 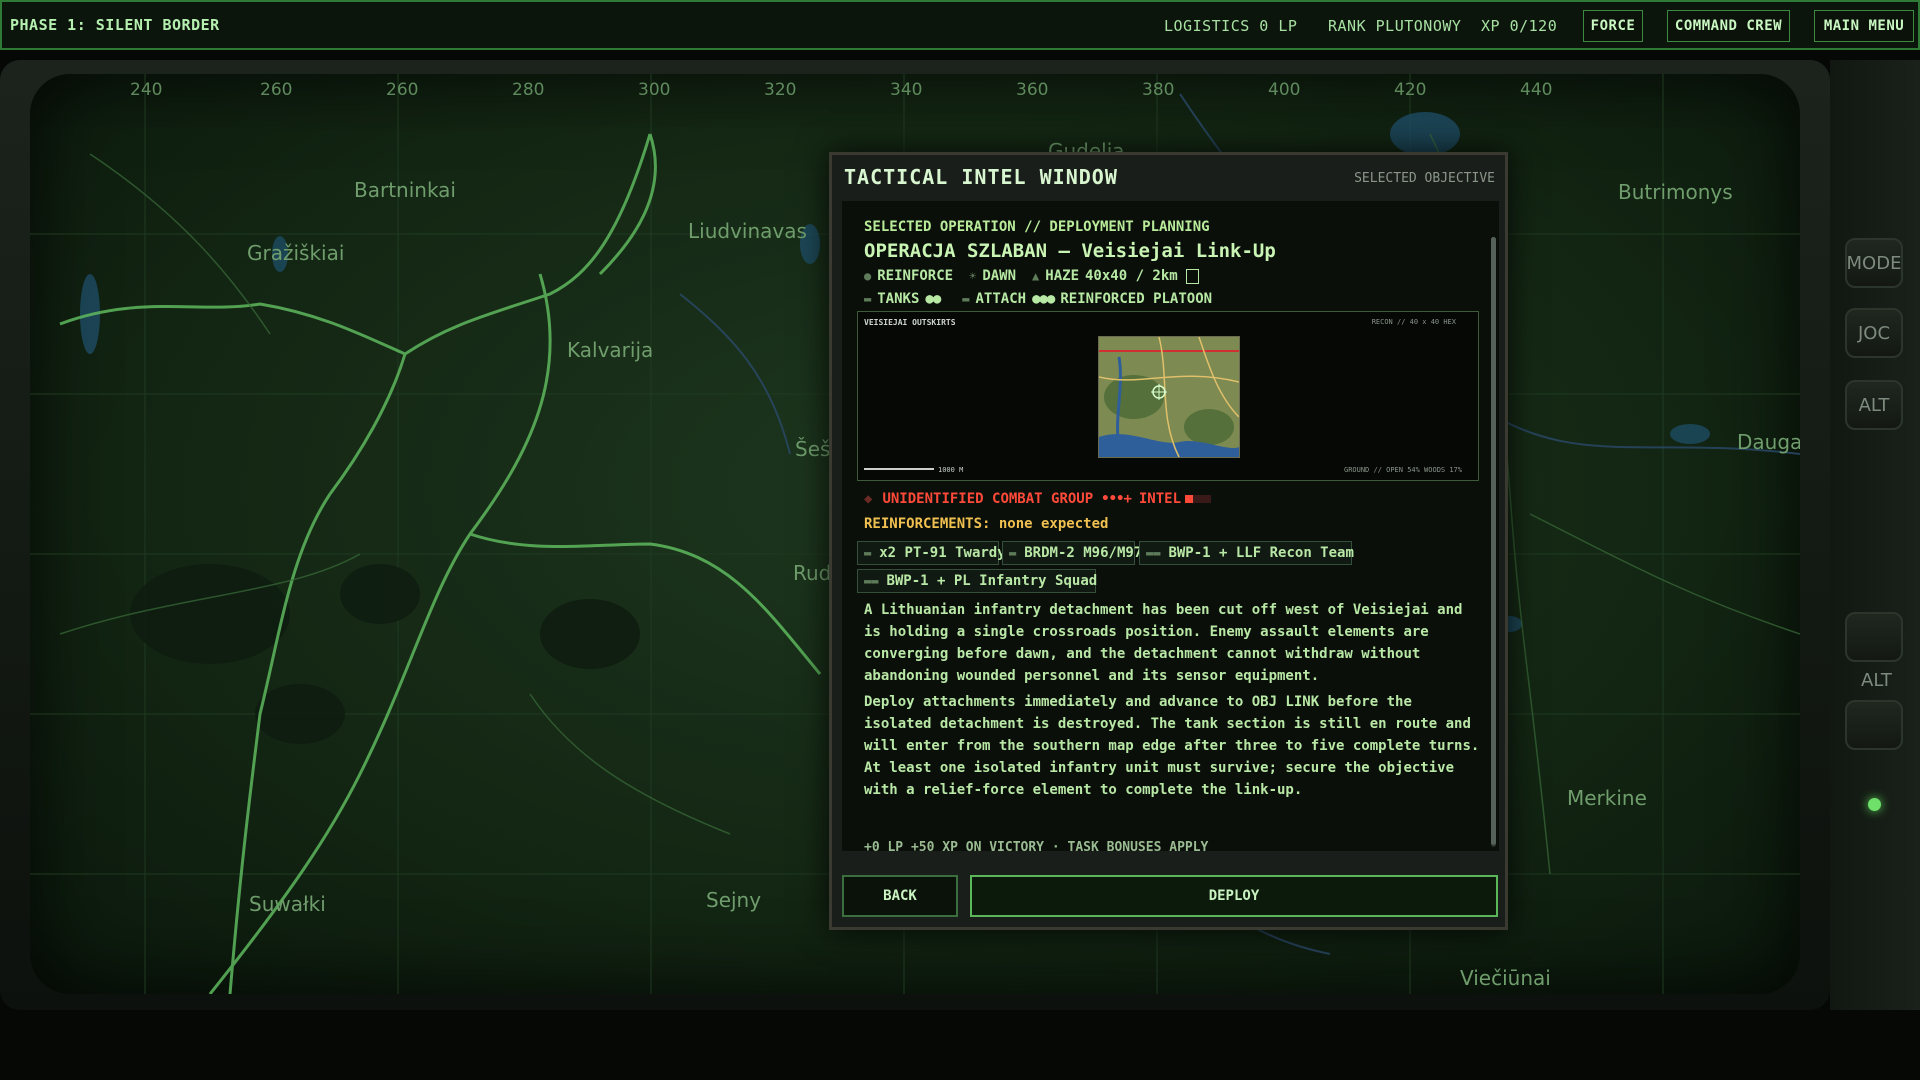 What do you see at coordinates (654, 90) in the screenshot?
I see `grid-tick: 300` at bounding box center [654, 90].